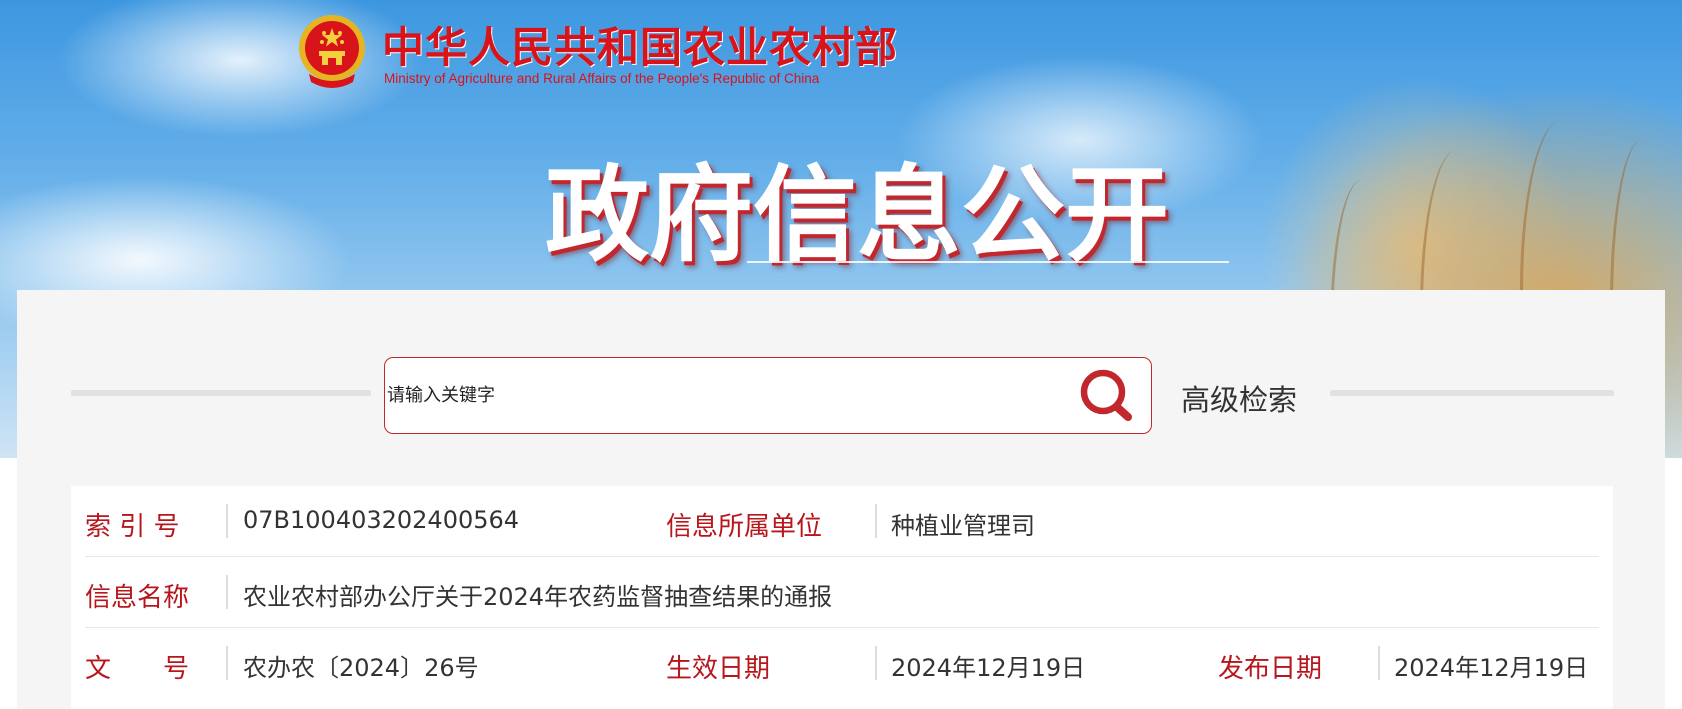 The width and height of the screenshot is (1682, 709). Describe the element at coordinates (361, 668) in the screenshot. I see `doc-no-value: 农办农〔2024〕26号` at that location.